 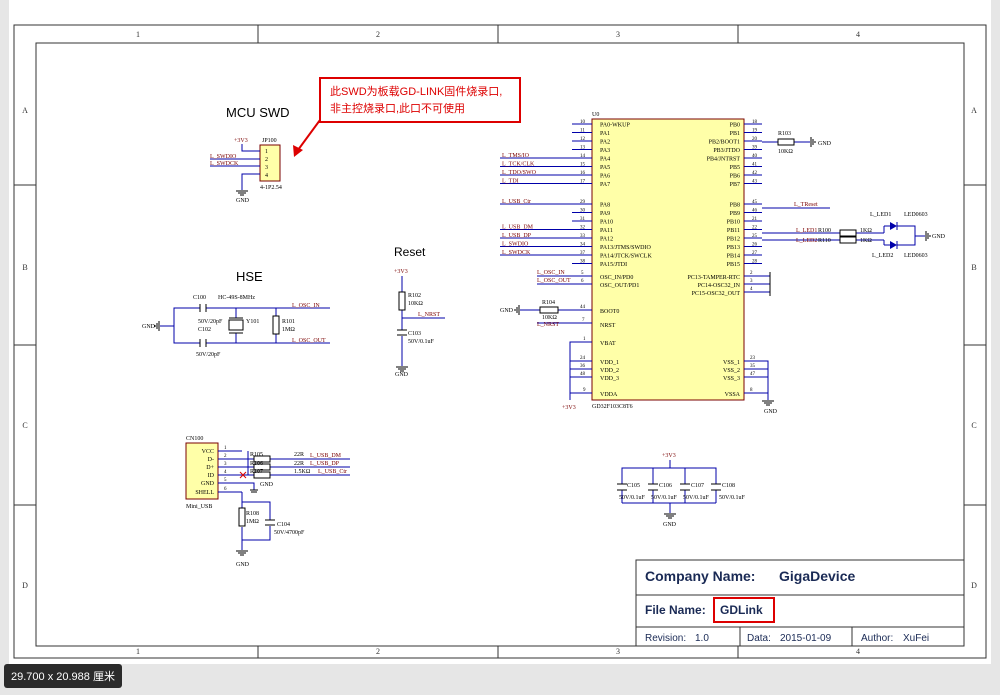 I want to click on hse-crystal-ref: Y101, so click(x=252, y=322).